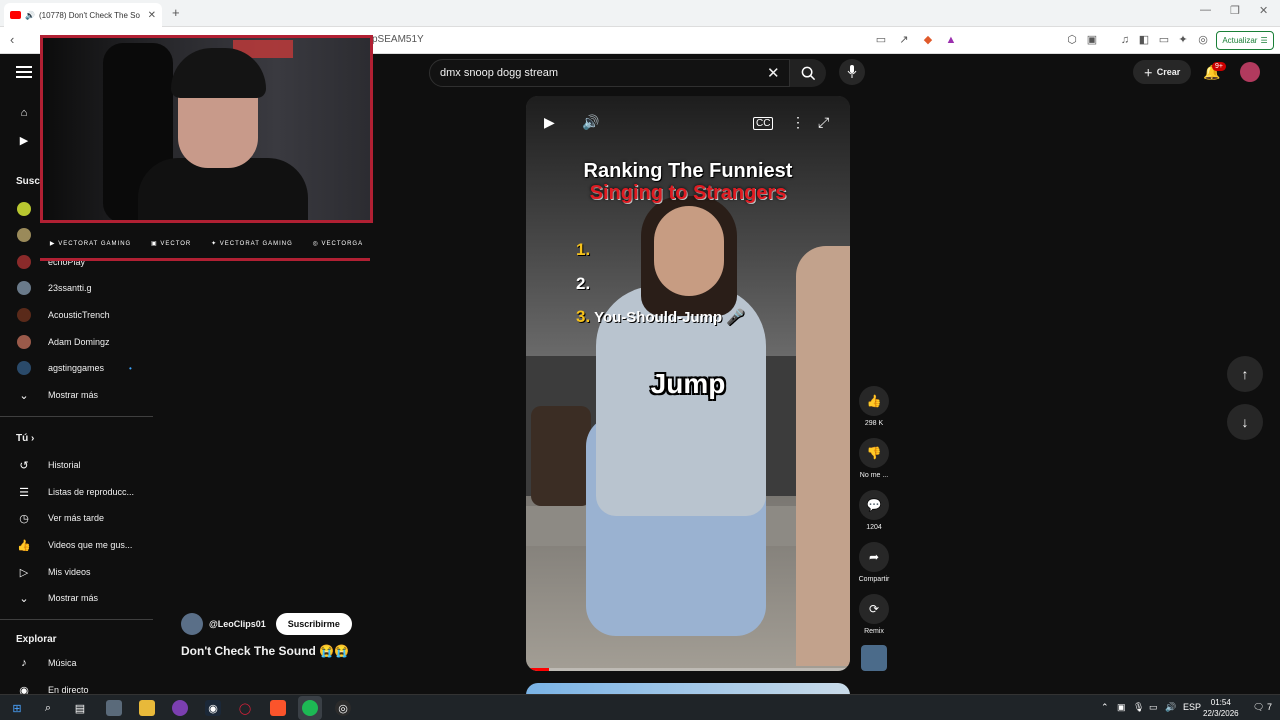  Describe the element at coordinates (1168, 72) in the screenshot. I see `create-label: Crear` at that location.